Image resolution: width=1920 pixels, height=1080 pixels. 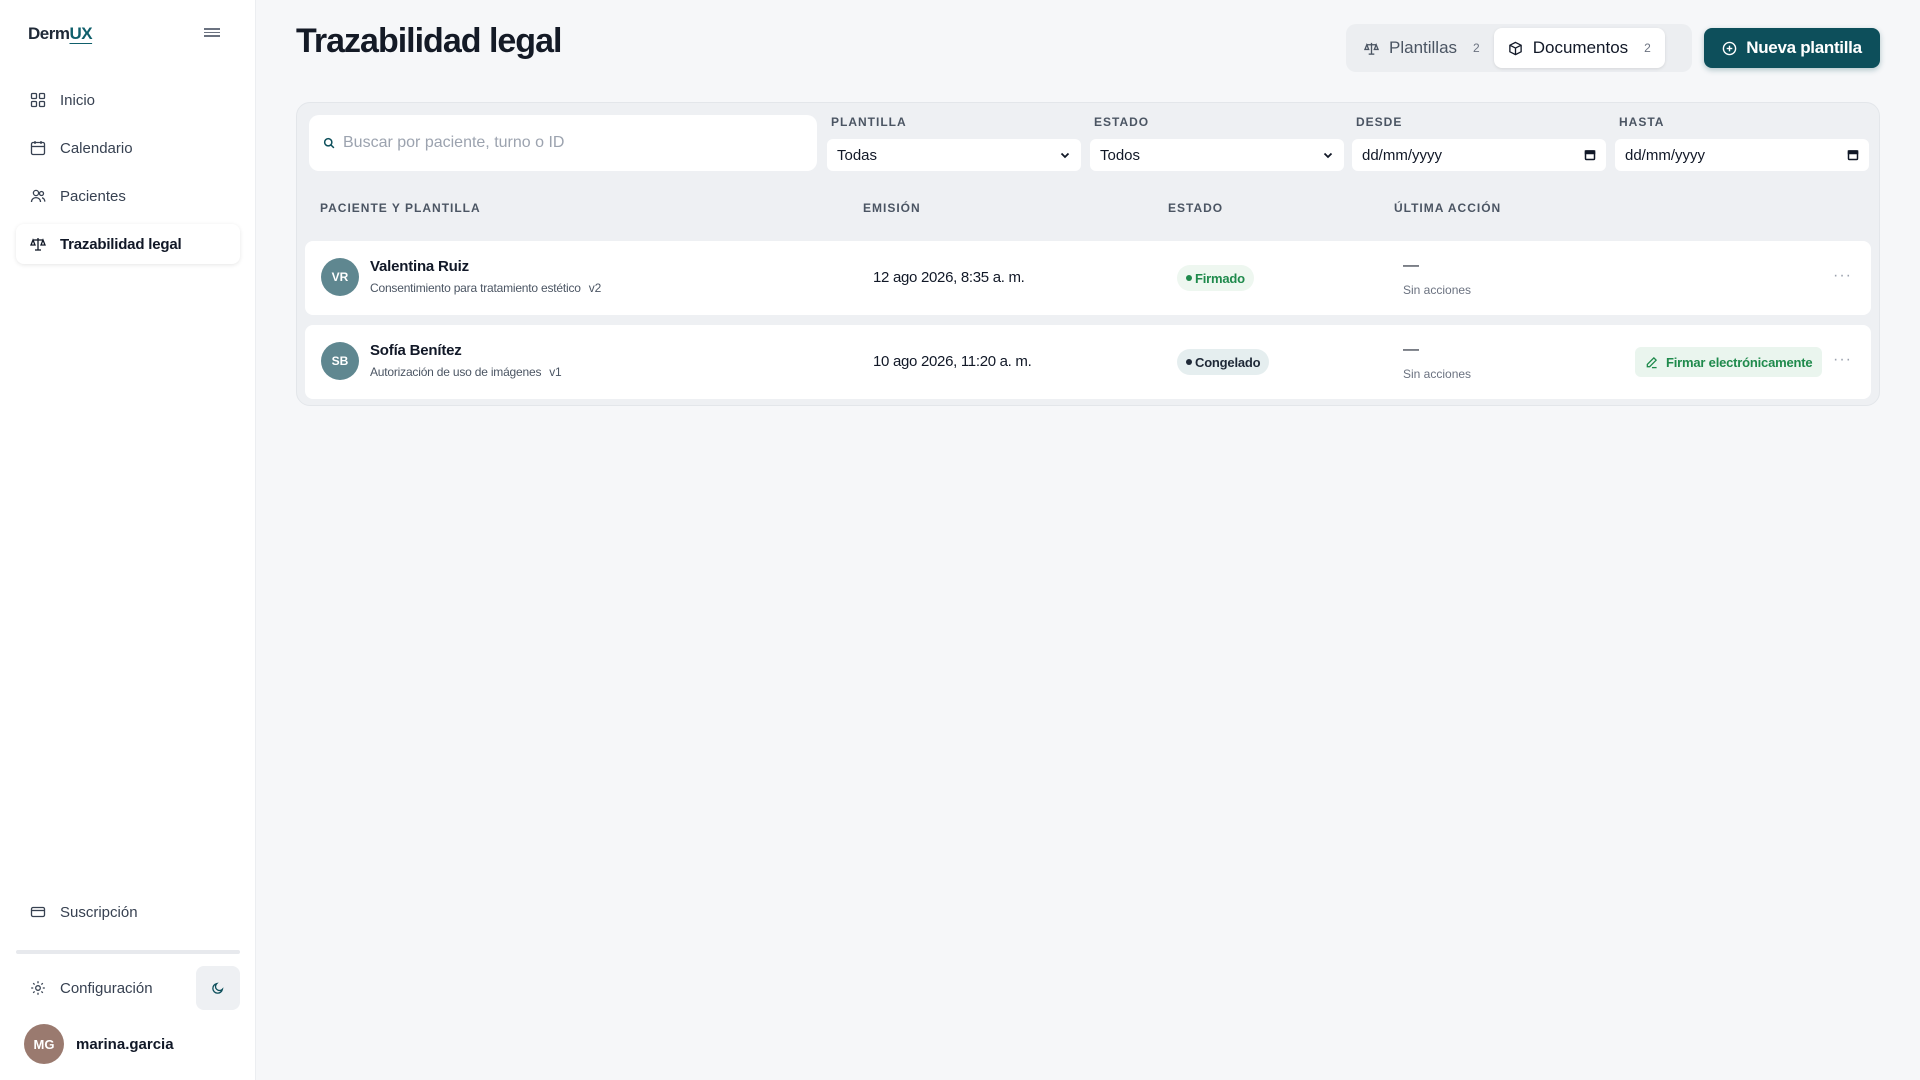 I want to click on sidebar-bottom: Suscripción, so click(x=128, y=916).